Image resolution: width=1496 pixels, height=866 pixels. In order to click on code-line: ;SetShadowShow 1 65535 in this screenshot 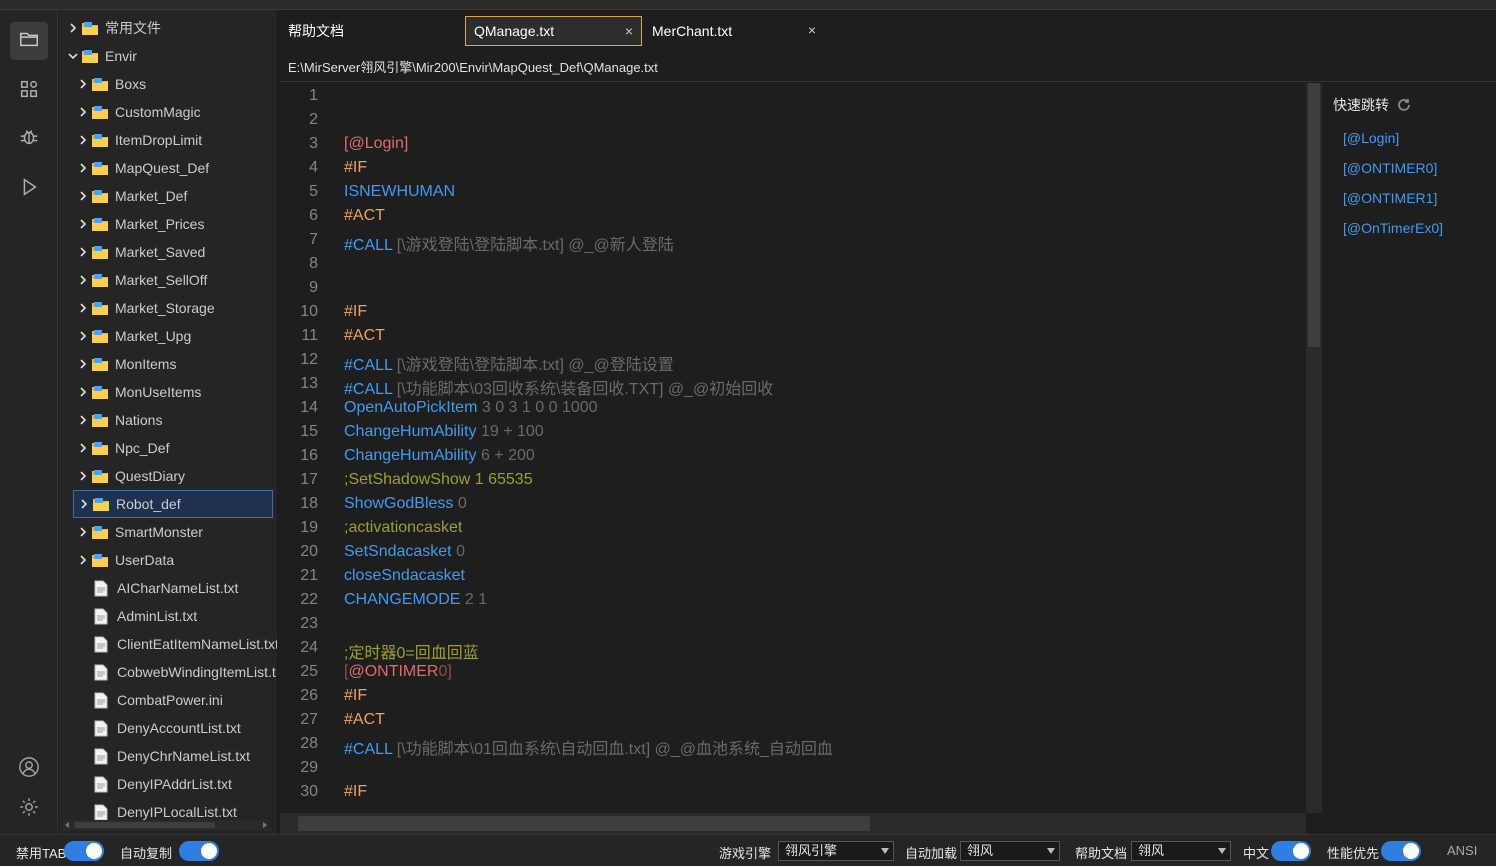, I will do `click(438, 480)`.